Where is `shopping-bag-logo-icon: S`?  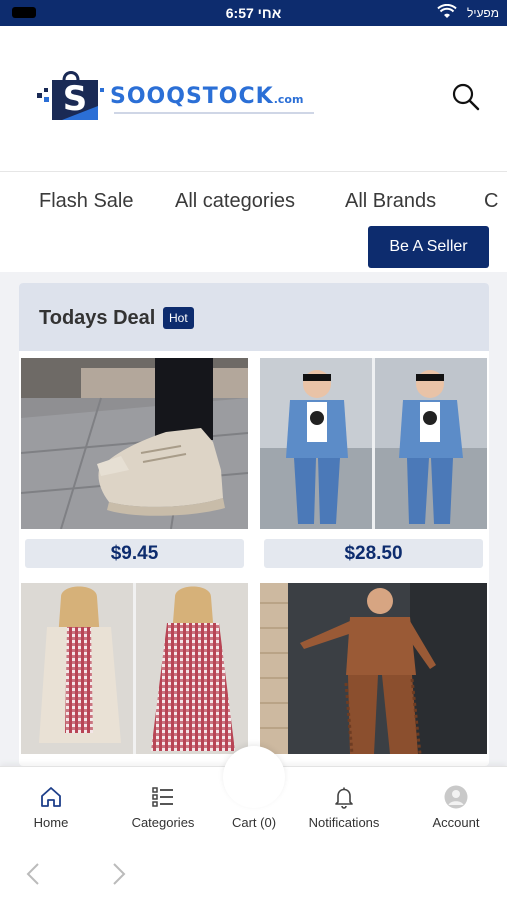 shopping-bag-logo-icon: S is located at coordinates (70, 95).